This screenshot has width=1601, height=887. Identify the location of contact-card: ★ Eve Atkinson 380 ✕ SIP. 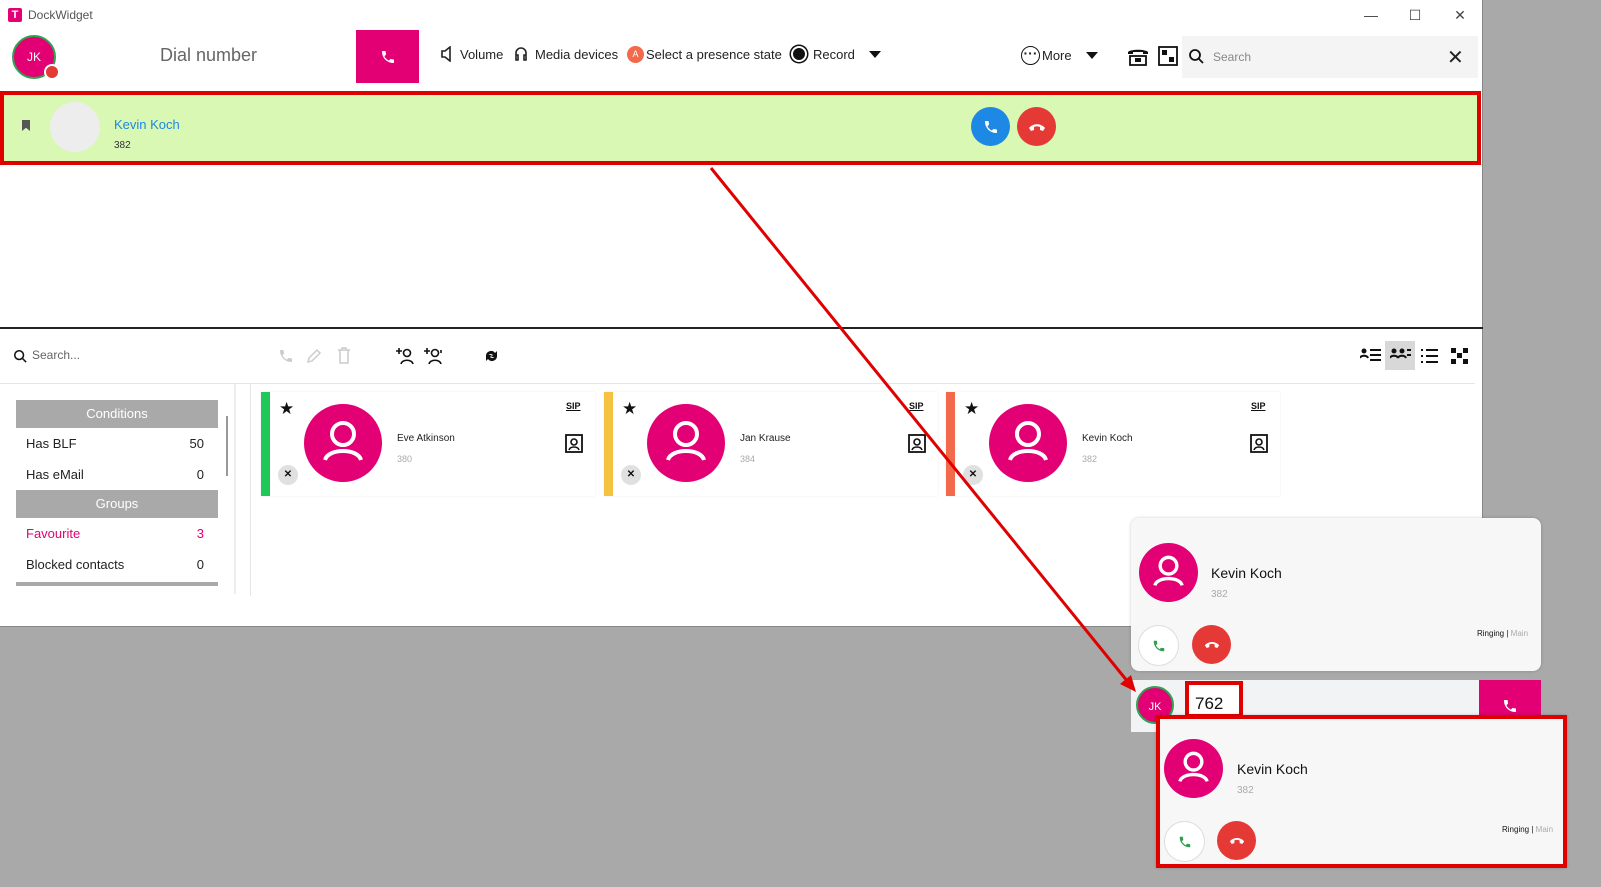
(428, 444).